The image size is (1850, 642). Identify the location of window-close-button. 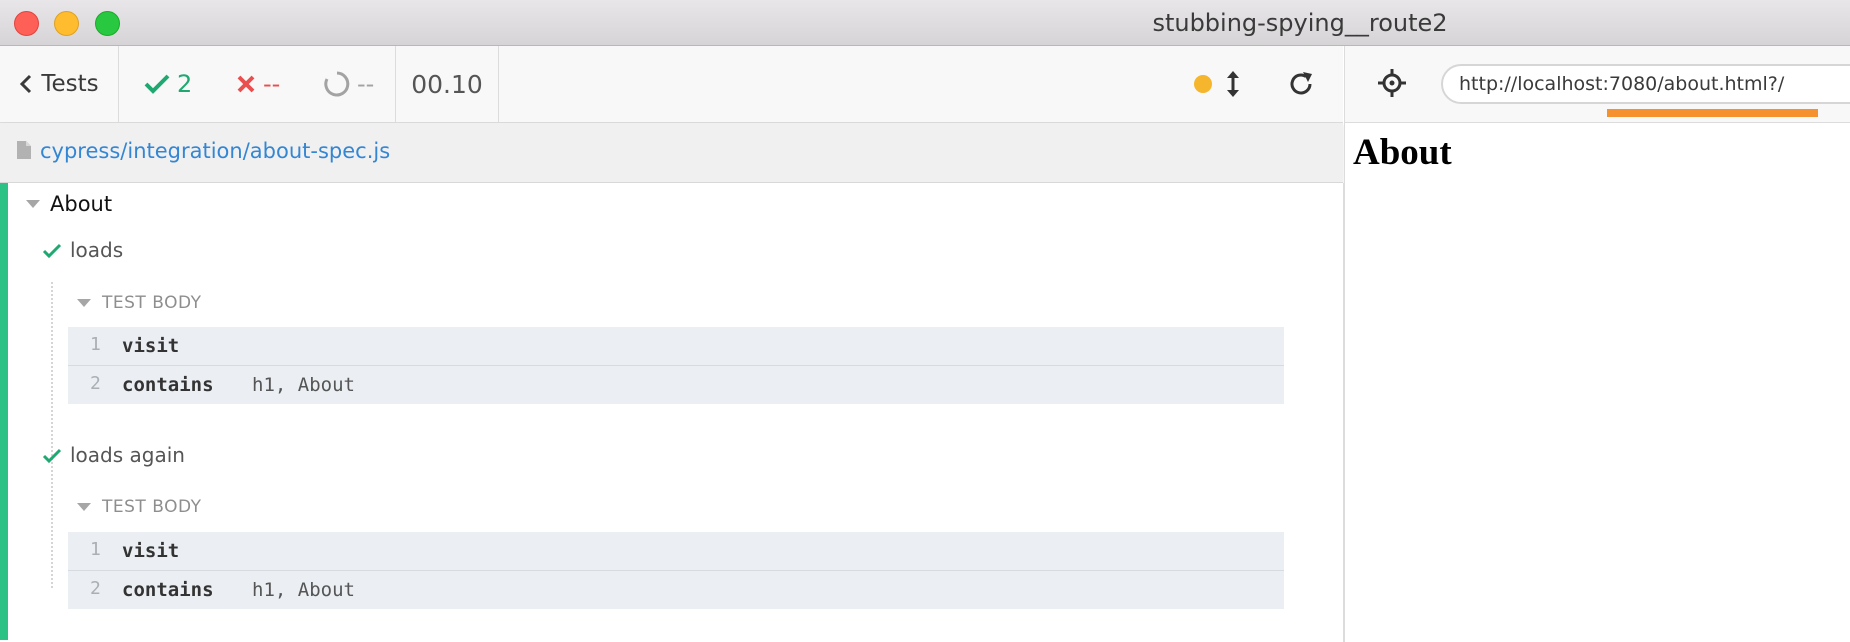
(26, 23).